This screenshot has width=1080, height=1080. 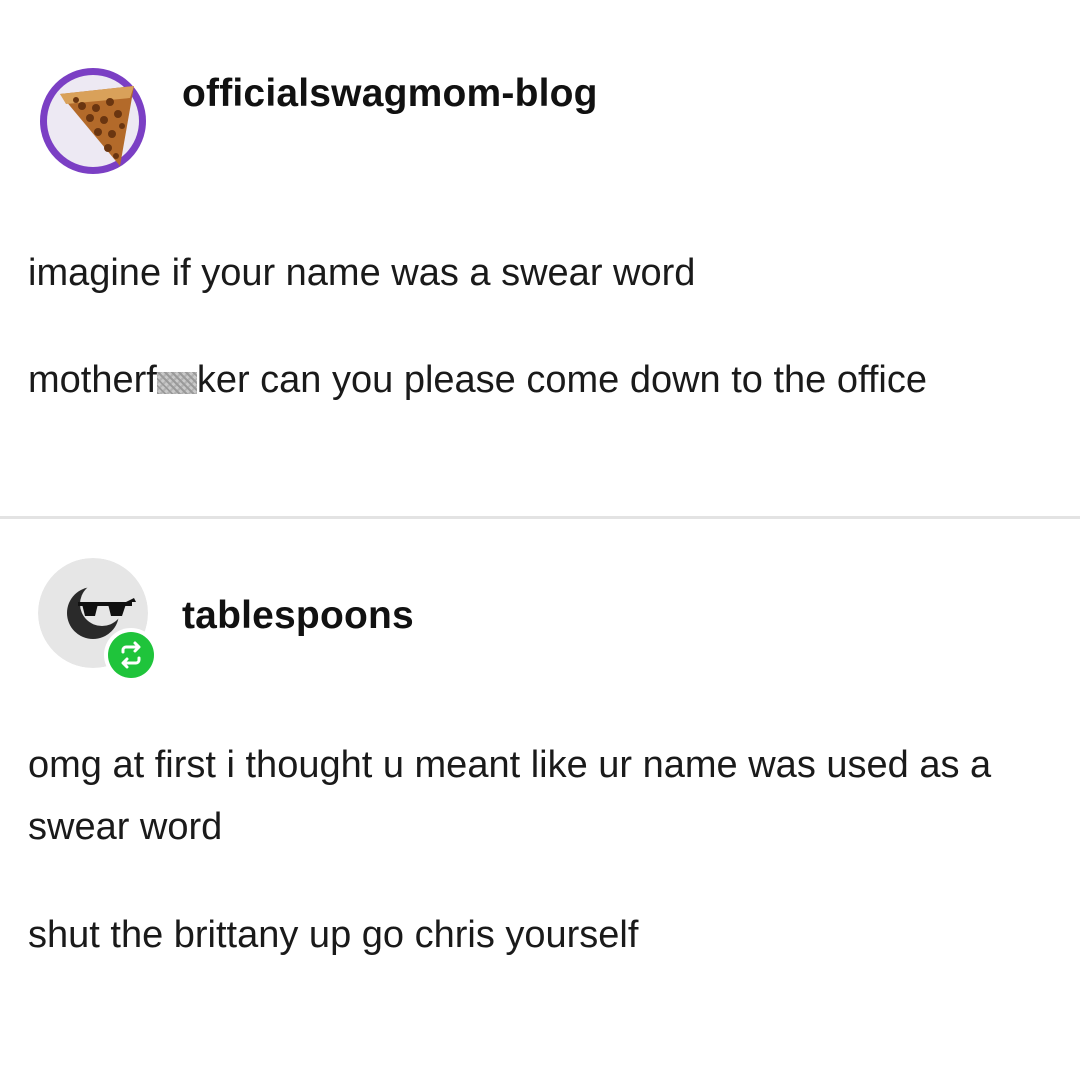 What do you see at coordinates (333, 935) in the screenshot?
I see `post-text: shut the brittany up go chris yourself` at bounding box center [333, 935].